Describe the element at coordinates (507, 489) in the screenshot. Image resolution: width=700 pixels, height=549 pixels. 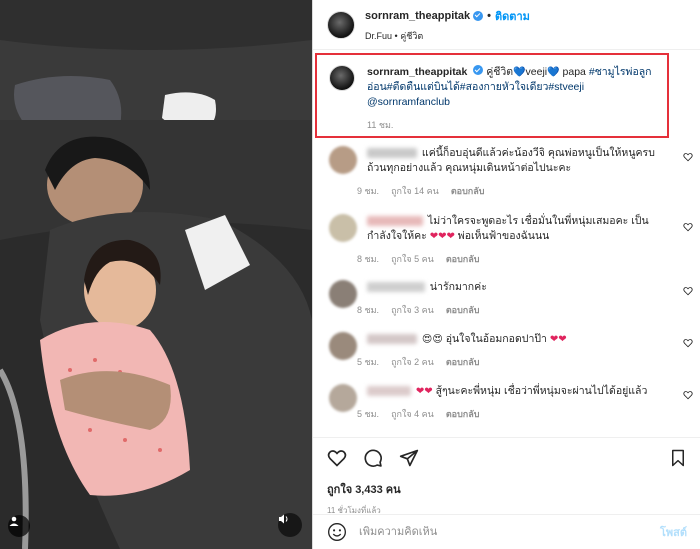
I see `like-count: ถูกใจ 3,433 คน` at that location.